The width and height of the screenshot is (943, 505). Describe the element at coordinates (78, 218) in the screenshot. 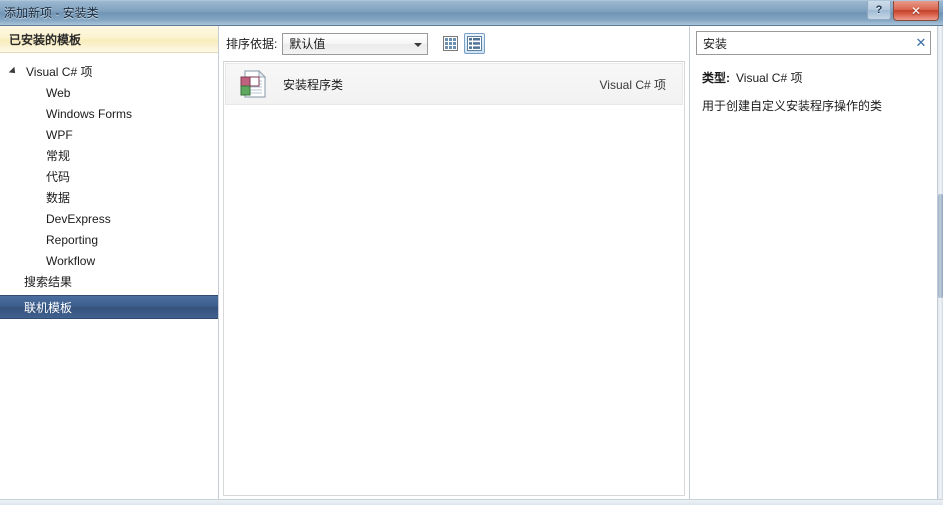

I see `tree-item-label: DevExpress` at that location.